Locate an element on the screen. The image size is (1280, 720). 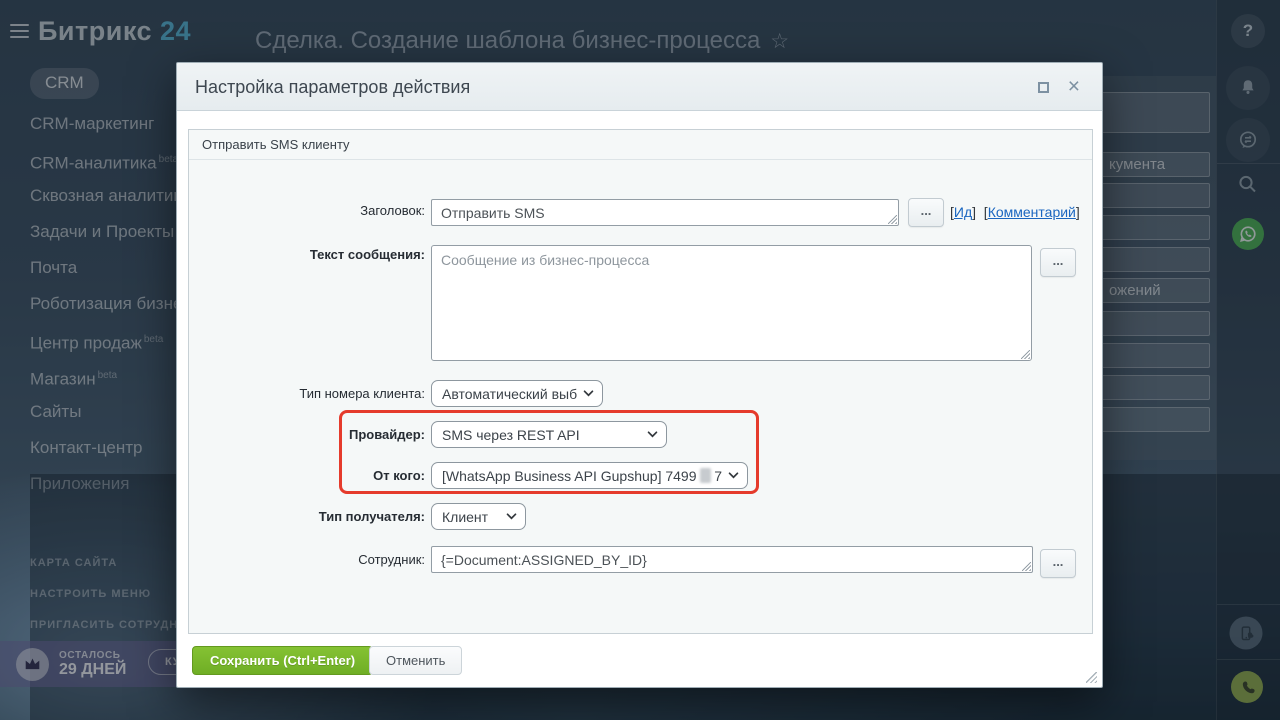
from-select: [WhatsApp Business API Gupshup] 7499 7 is located at coordinates (589, 475).